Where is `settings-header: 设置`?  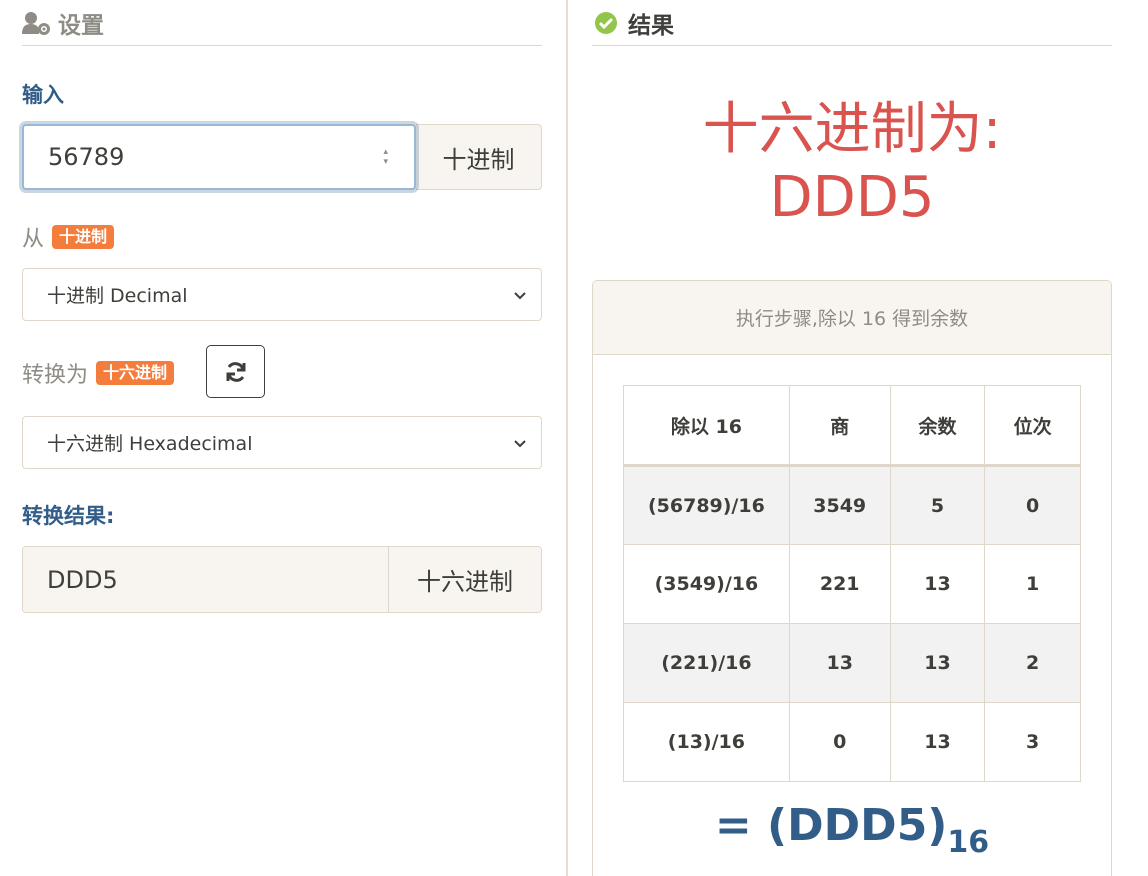 settings-header: 设置 is located at coordinates (282, 23).